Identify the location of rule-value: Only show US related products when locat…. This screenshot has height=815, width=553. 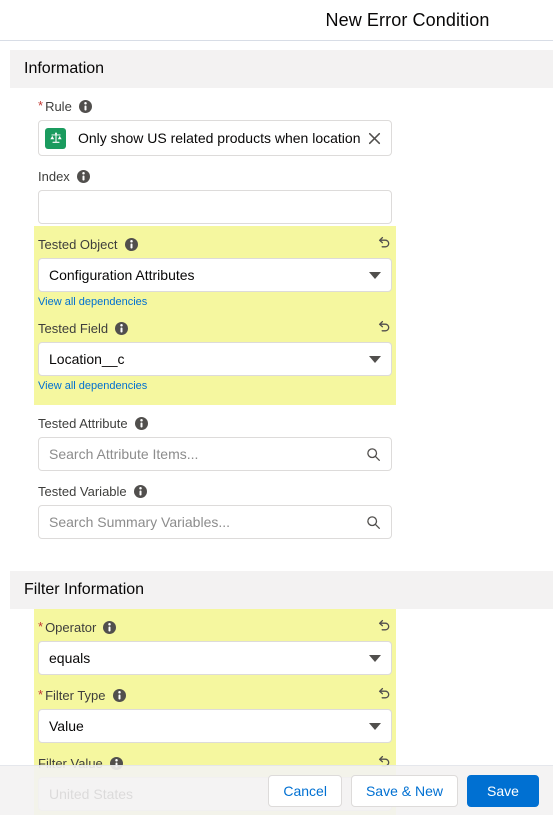
(220, 138).